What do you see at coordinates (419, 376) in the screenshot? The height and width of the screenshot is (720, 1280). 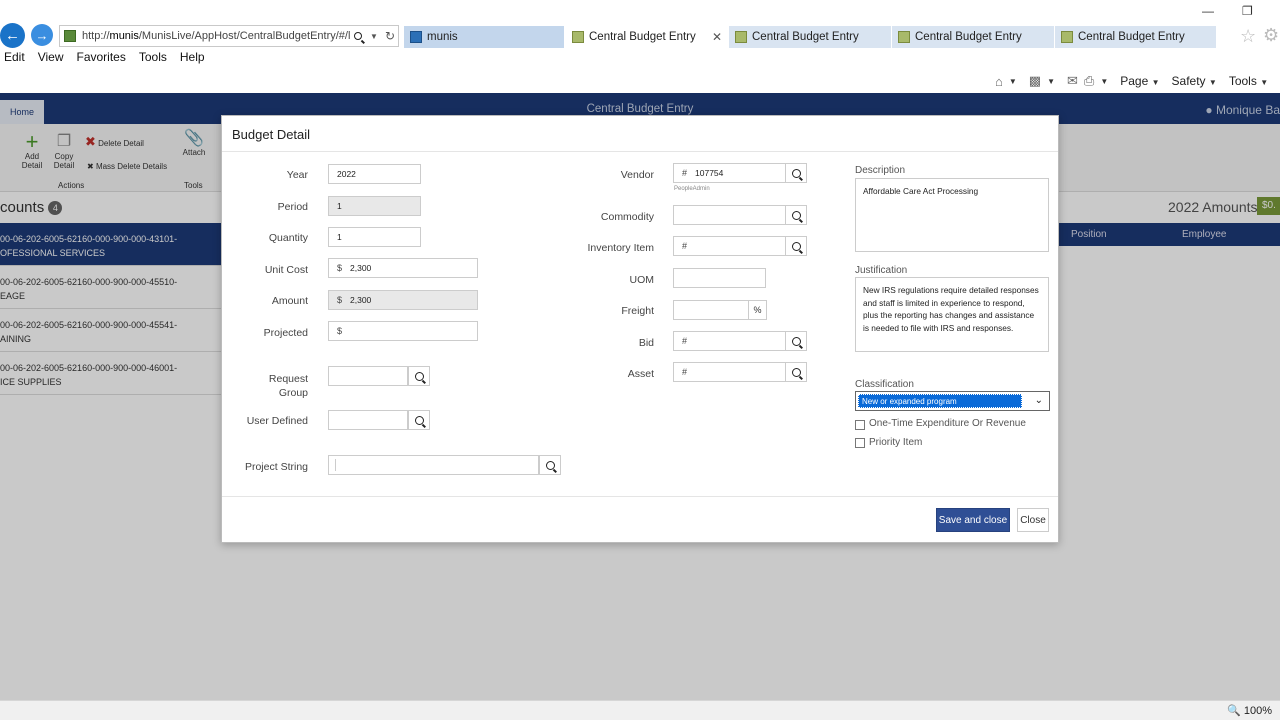 I see `request-group-search-button` at bounding box center [419, 376].